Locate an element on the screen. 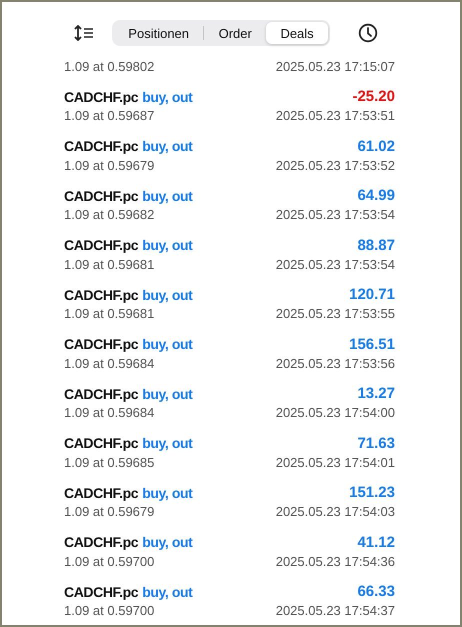 This screenshot has height=627, width=462. profit-value: 61.02 is located at coordinates (376, 146).